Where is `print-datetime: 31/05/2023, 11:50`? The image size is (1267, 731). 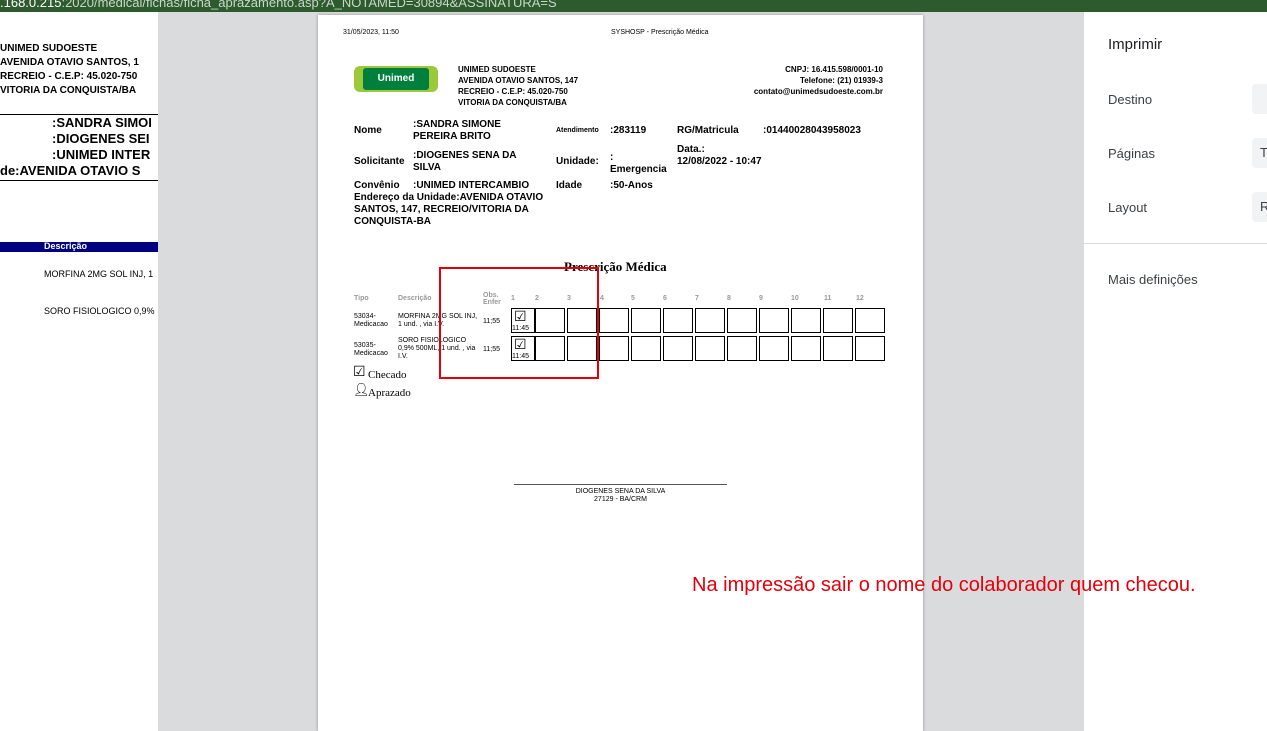 print-datetime: 31/05/2023, 11:50 is located at coordinates (371, 32).